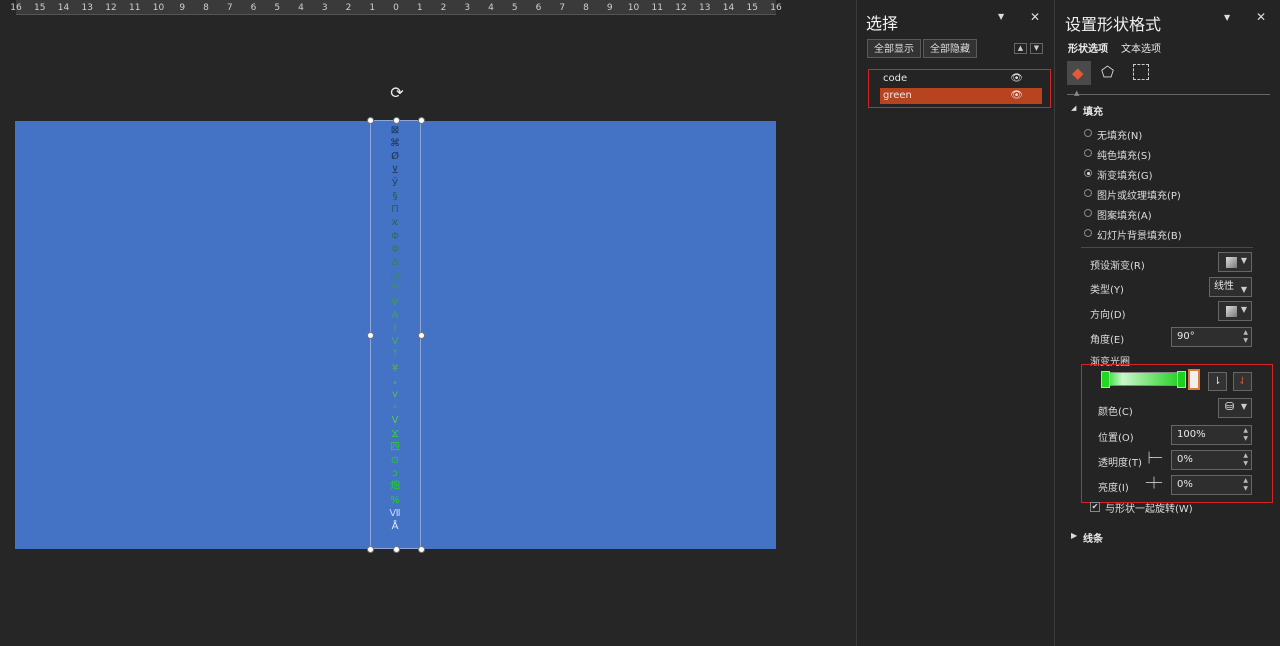 This screenshot has width=1280, height=646. What do you see at coordinates (395, 289) in the screenshot?
I see `glyph: Ⴕ` at bounding box center [395, 289].